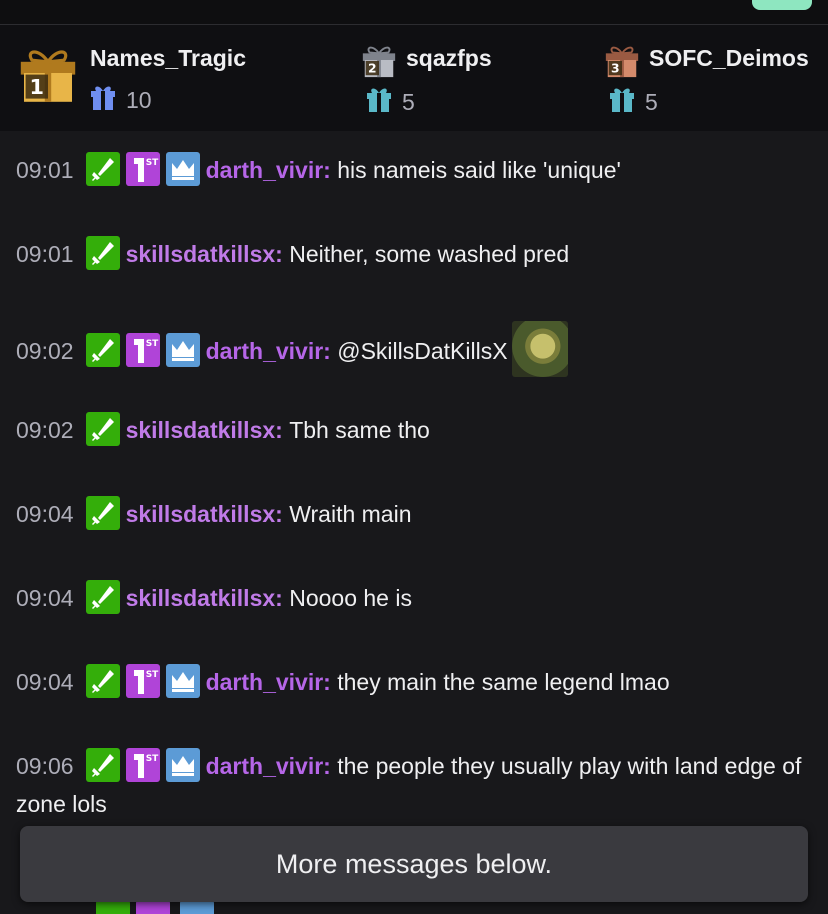 The height and width of the screenshot is (914, 828). Describe the element at coordinates (45, 766) in the screenshot. I see `message-timestamp: 09:06` at that location.